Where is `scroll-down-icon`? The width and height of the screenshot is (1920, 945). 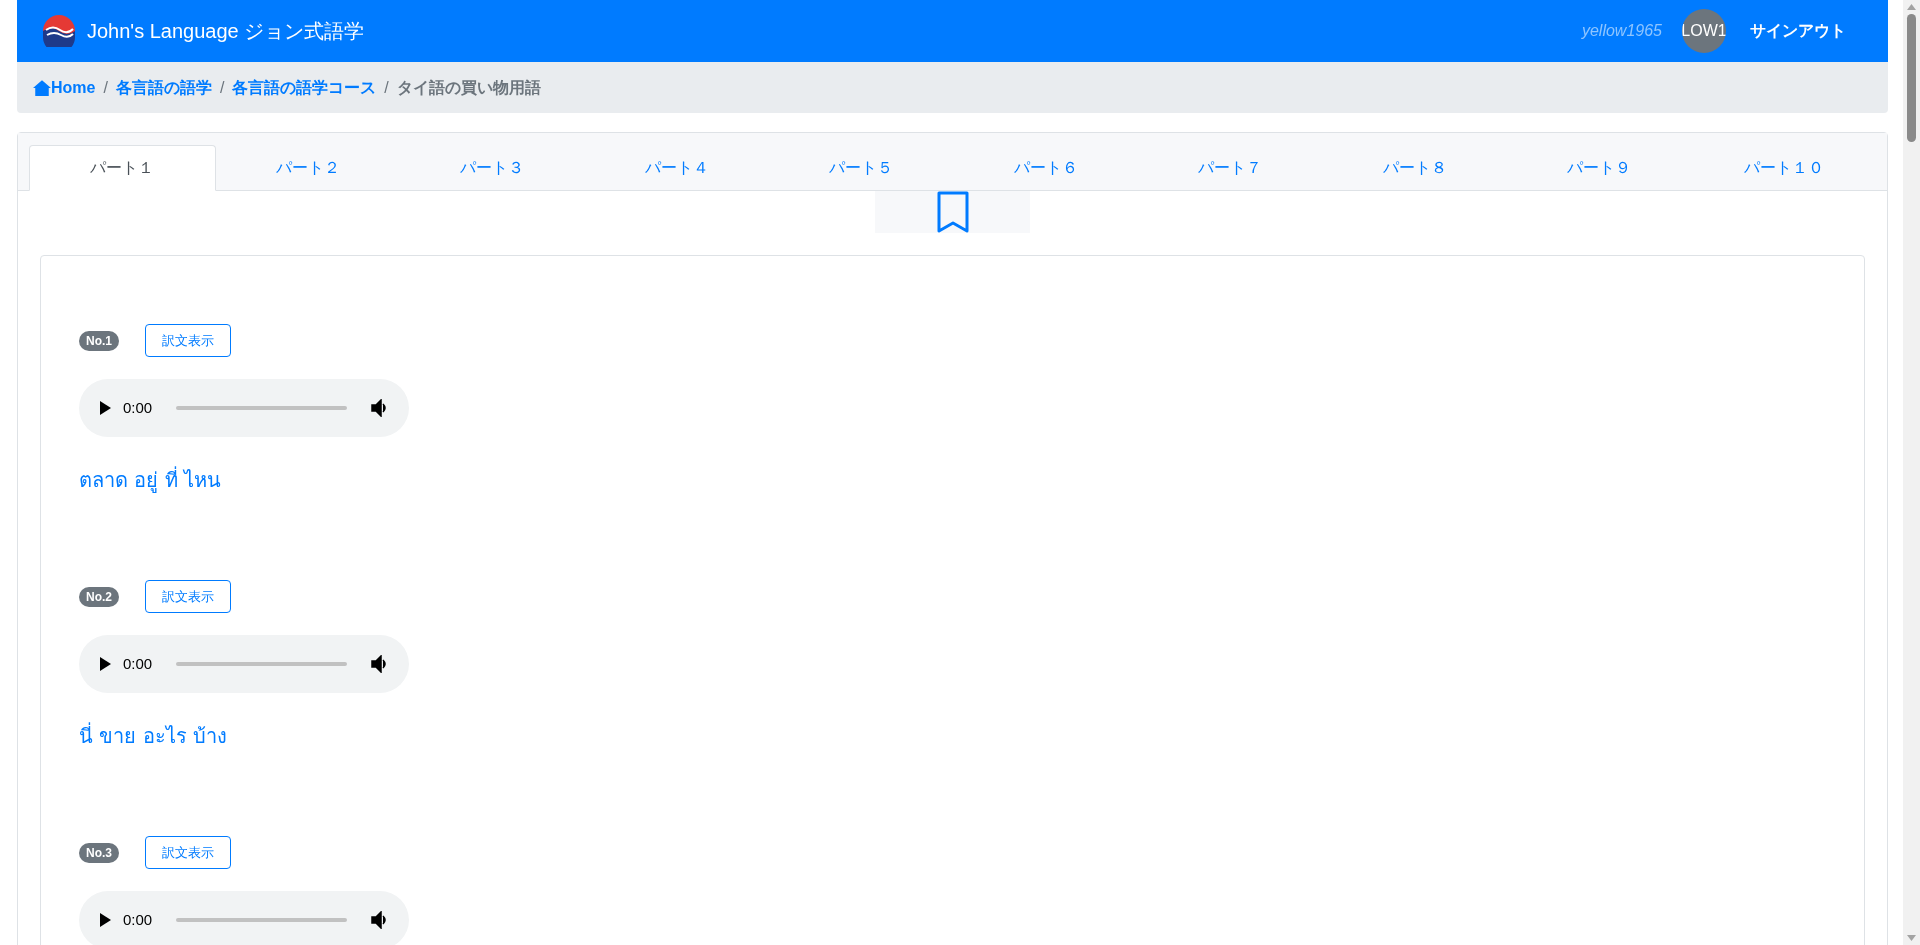 scroll-down-icon is located at coordinates (1911, 938).